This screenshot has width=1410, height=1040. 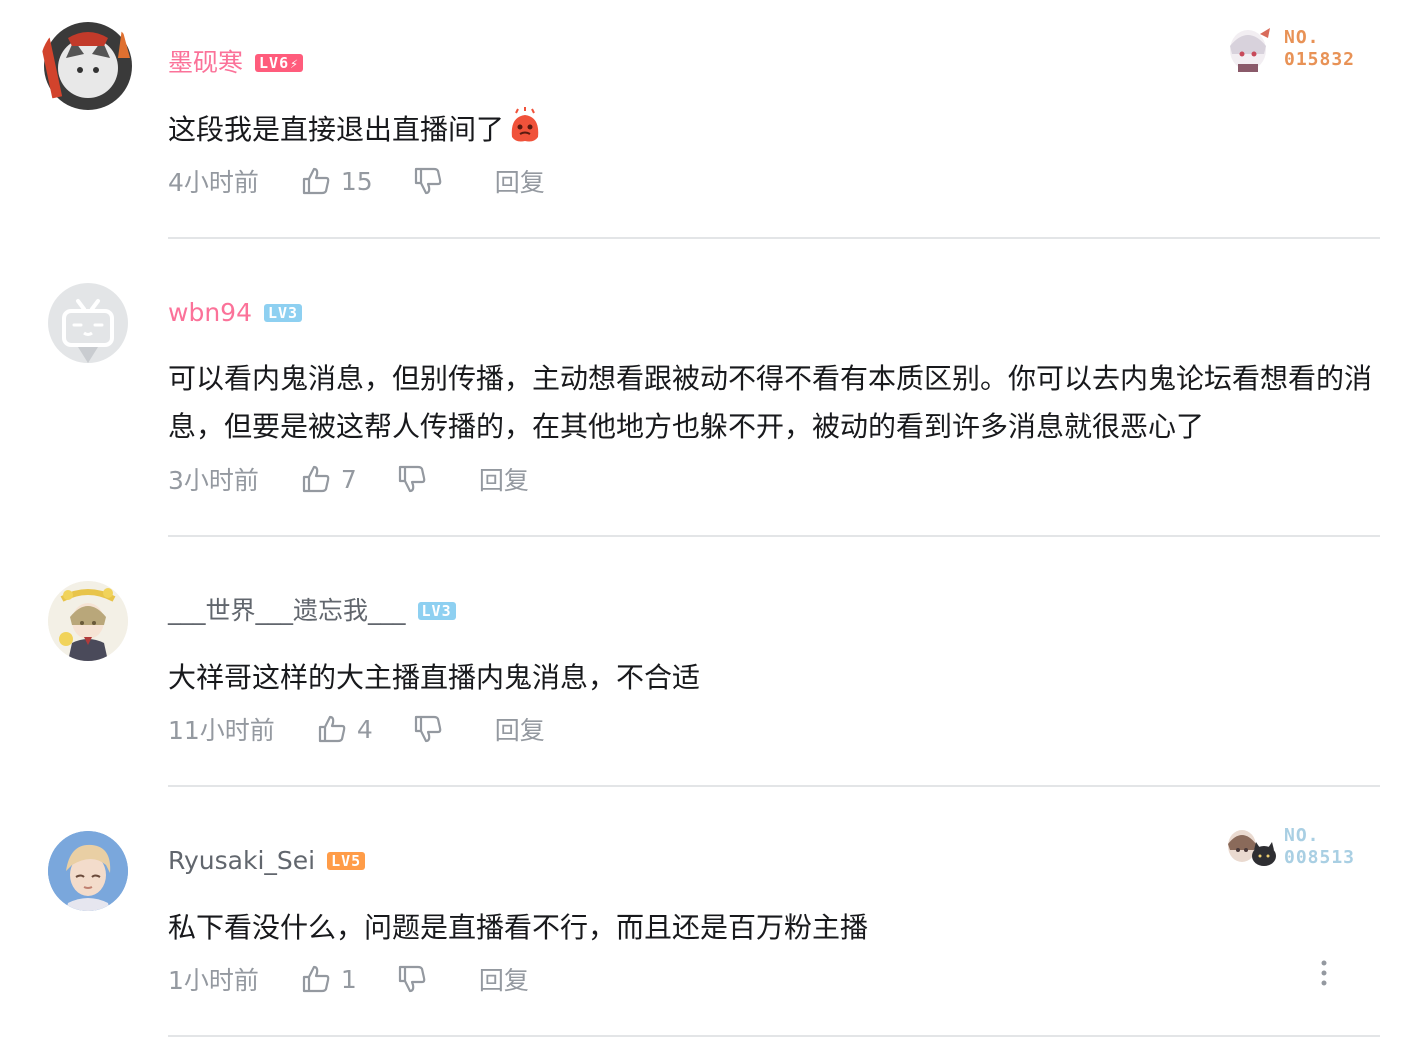 I want to click on timestamp: 3小时前, so click(x=213, y=480).